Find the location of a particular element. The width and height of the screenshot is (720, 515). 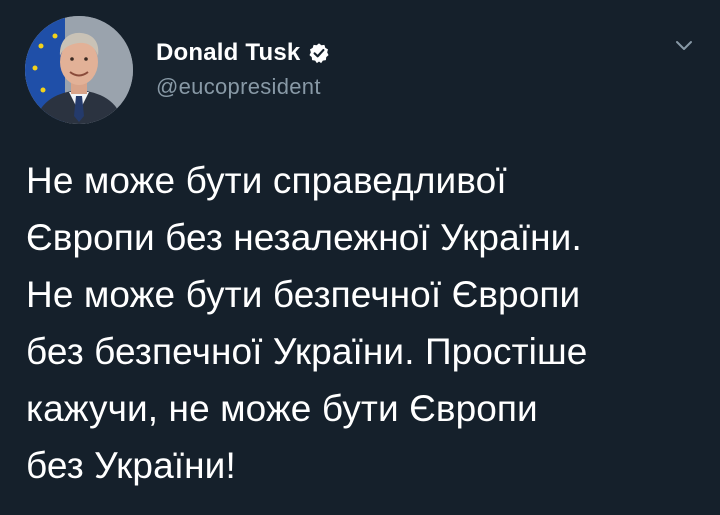

name-row: Donald Tusk is located at coordinates (243, 53).